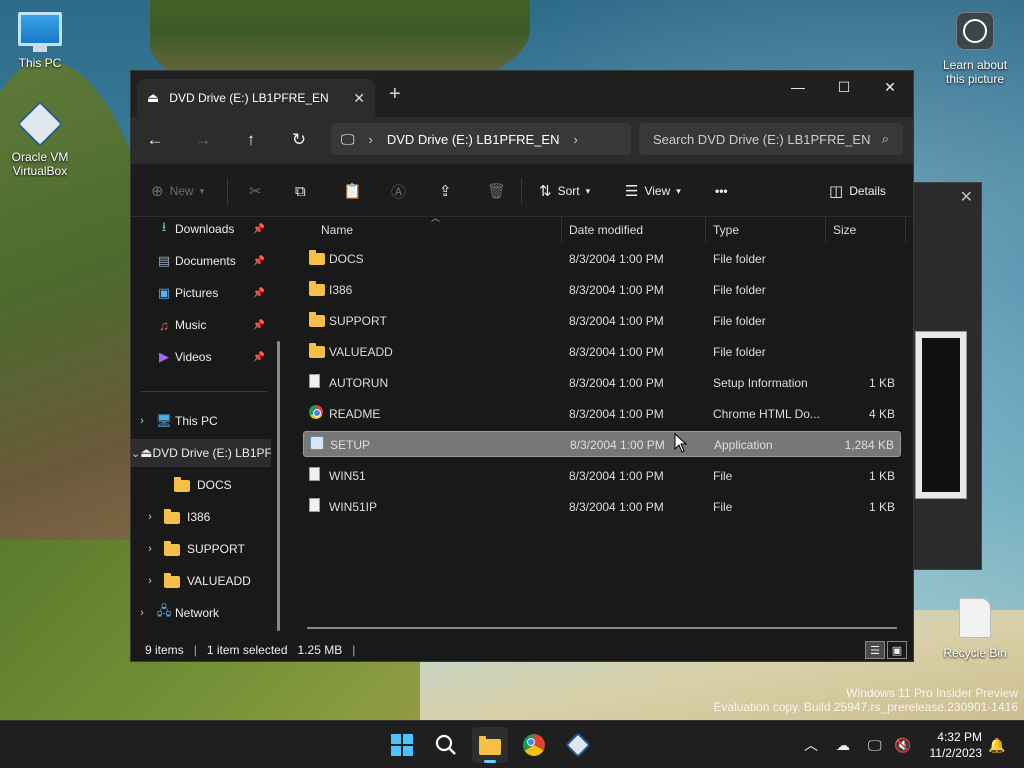  What do you see at coordinates (602, 321) in the screenshot?
I see `file-row-support: SUPPORT 8/3/2004 1:00 PM File folder` at bounding box center [602, 321].